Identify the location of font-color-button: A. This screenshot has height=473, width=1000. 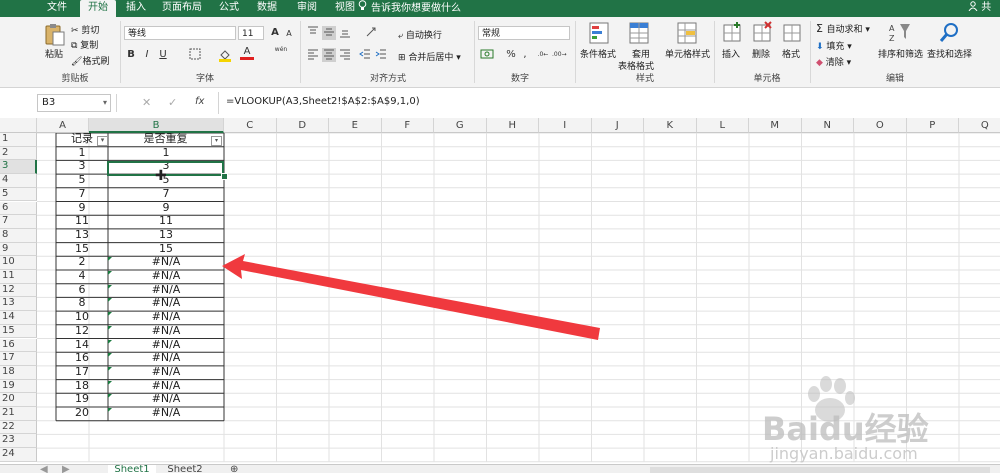
(247, 53).